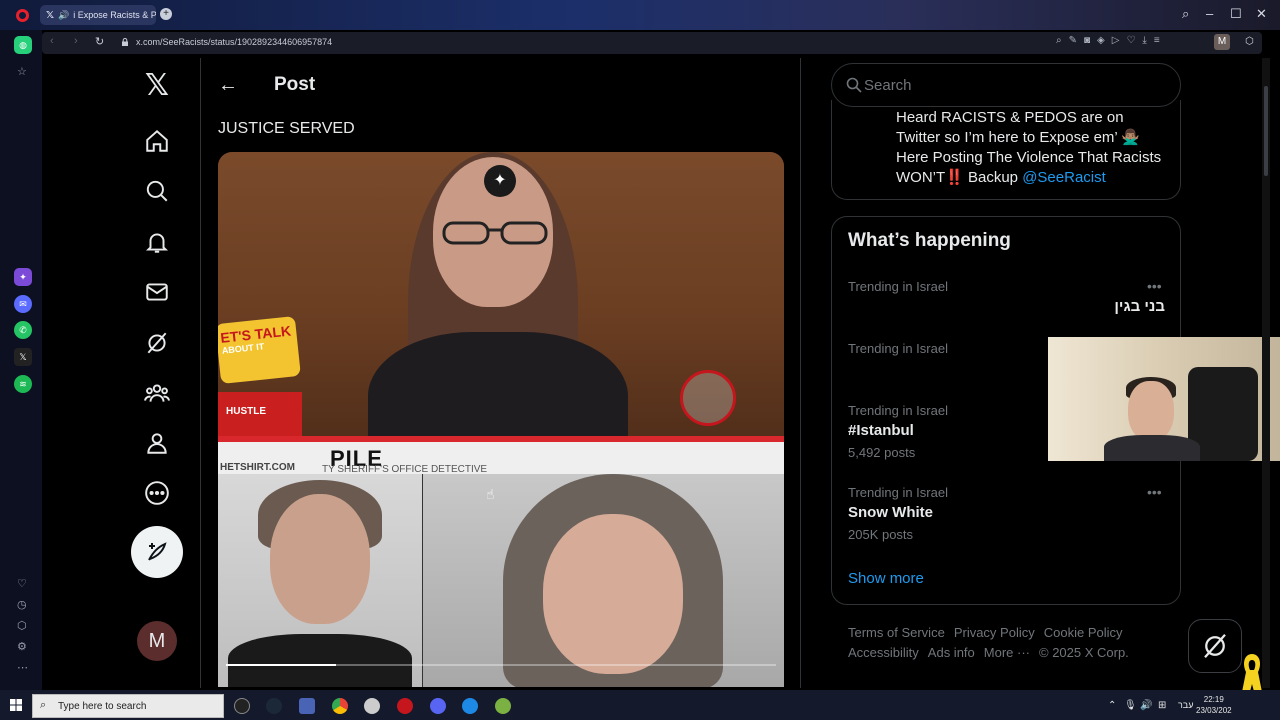 The image size is (1280, 720). I want to click on search-tabs-icon: ⌕, so click(1185, 14).